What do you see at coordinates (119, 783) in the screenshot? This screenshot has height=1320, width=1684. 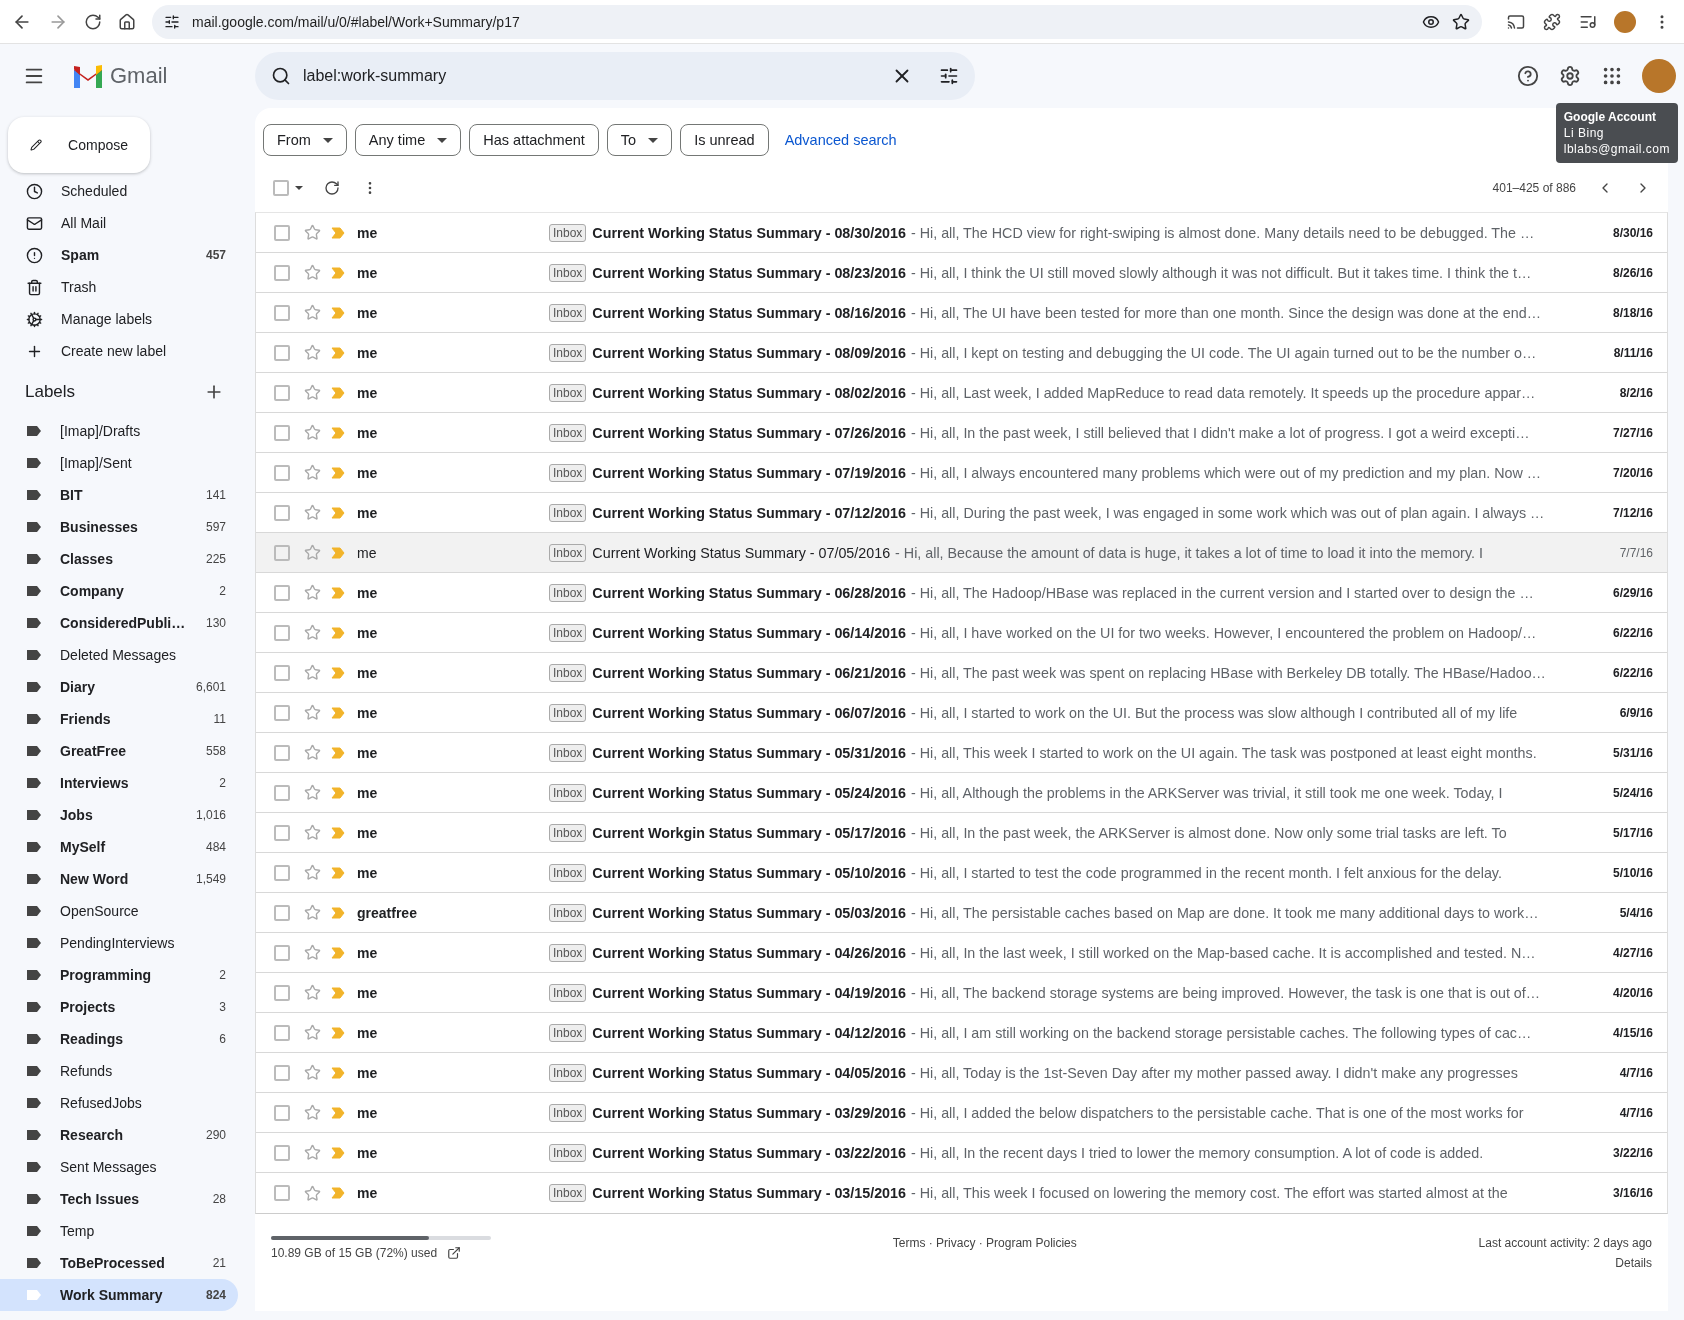 I see `label-item: Interviews 2` at bounding box center [119, 783].